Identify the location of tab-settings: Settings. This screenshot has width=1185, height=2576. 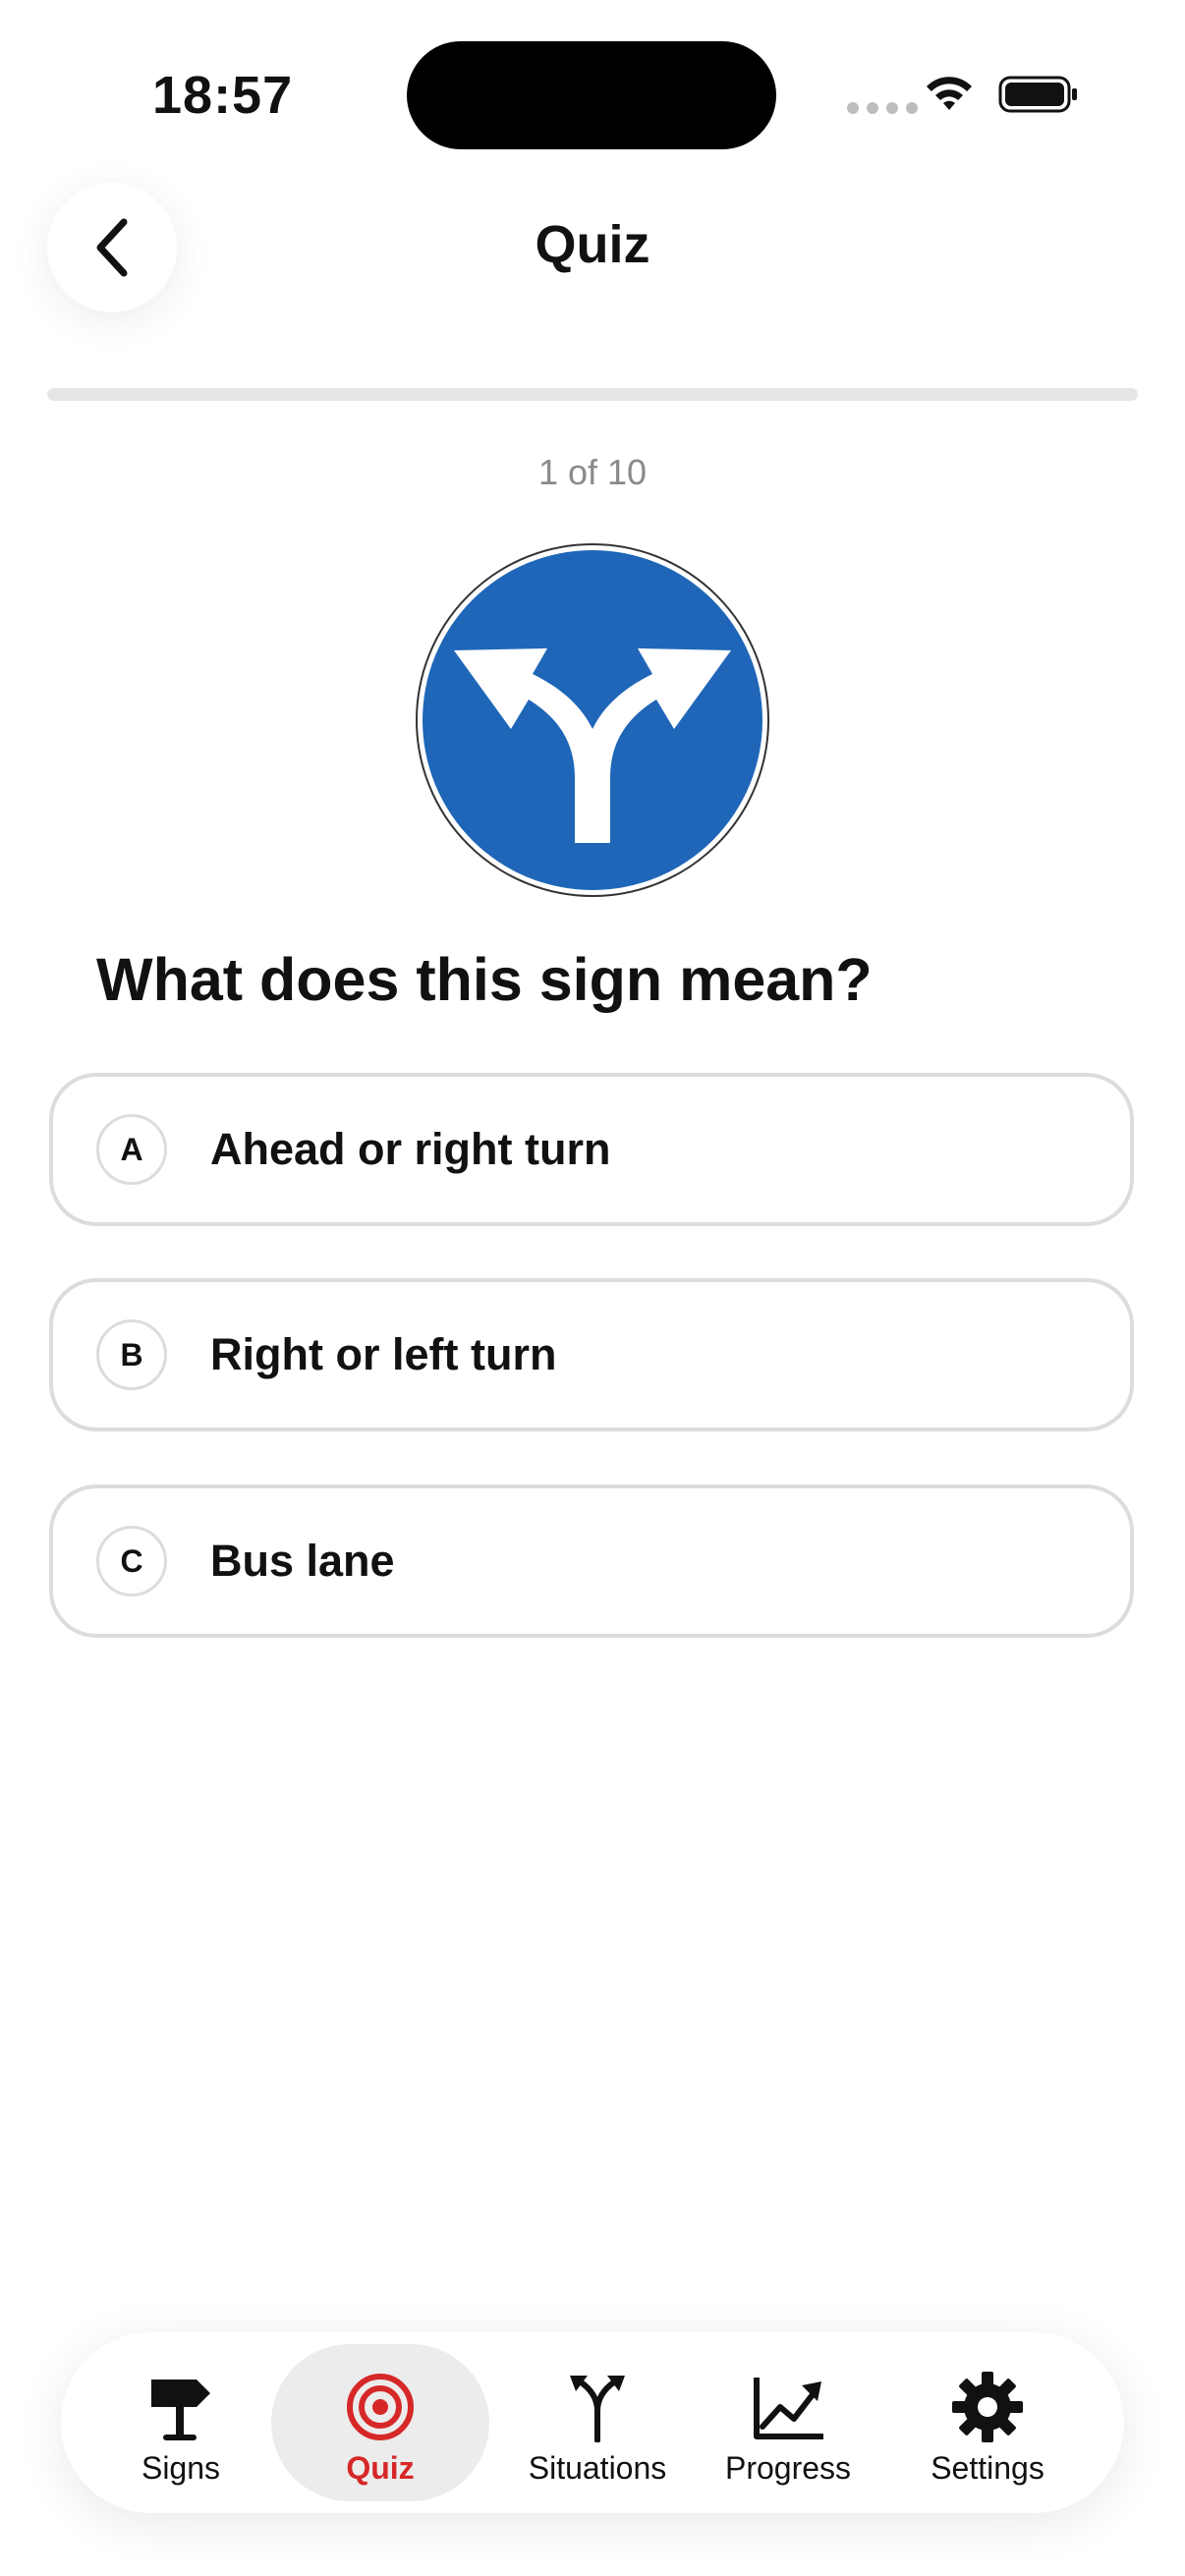
(988, 2422).